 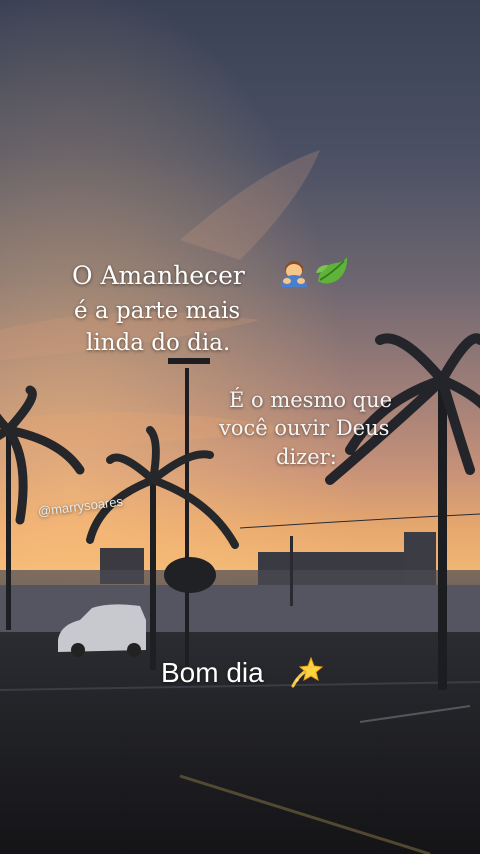 What do you see at coordinates (294, 274) in the screenshot?
I see `person-bowing-icon` at bounding box center [294, 274].